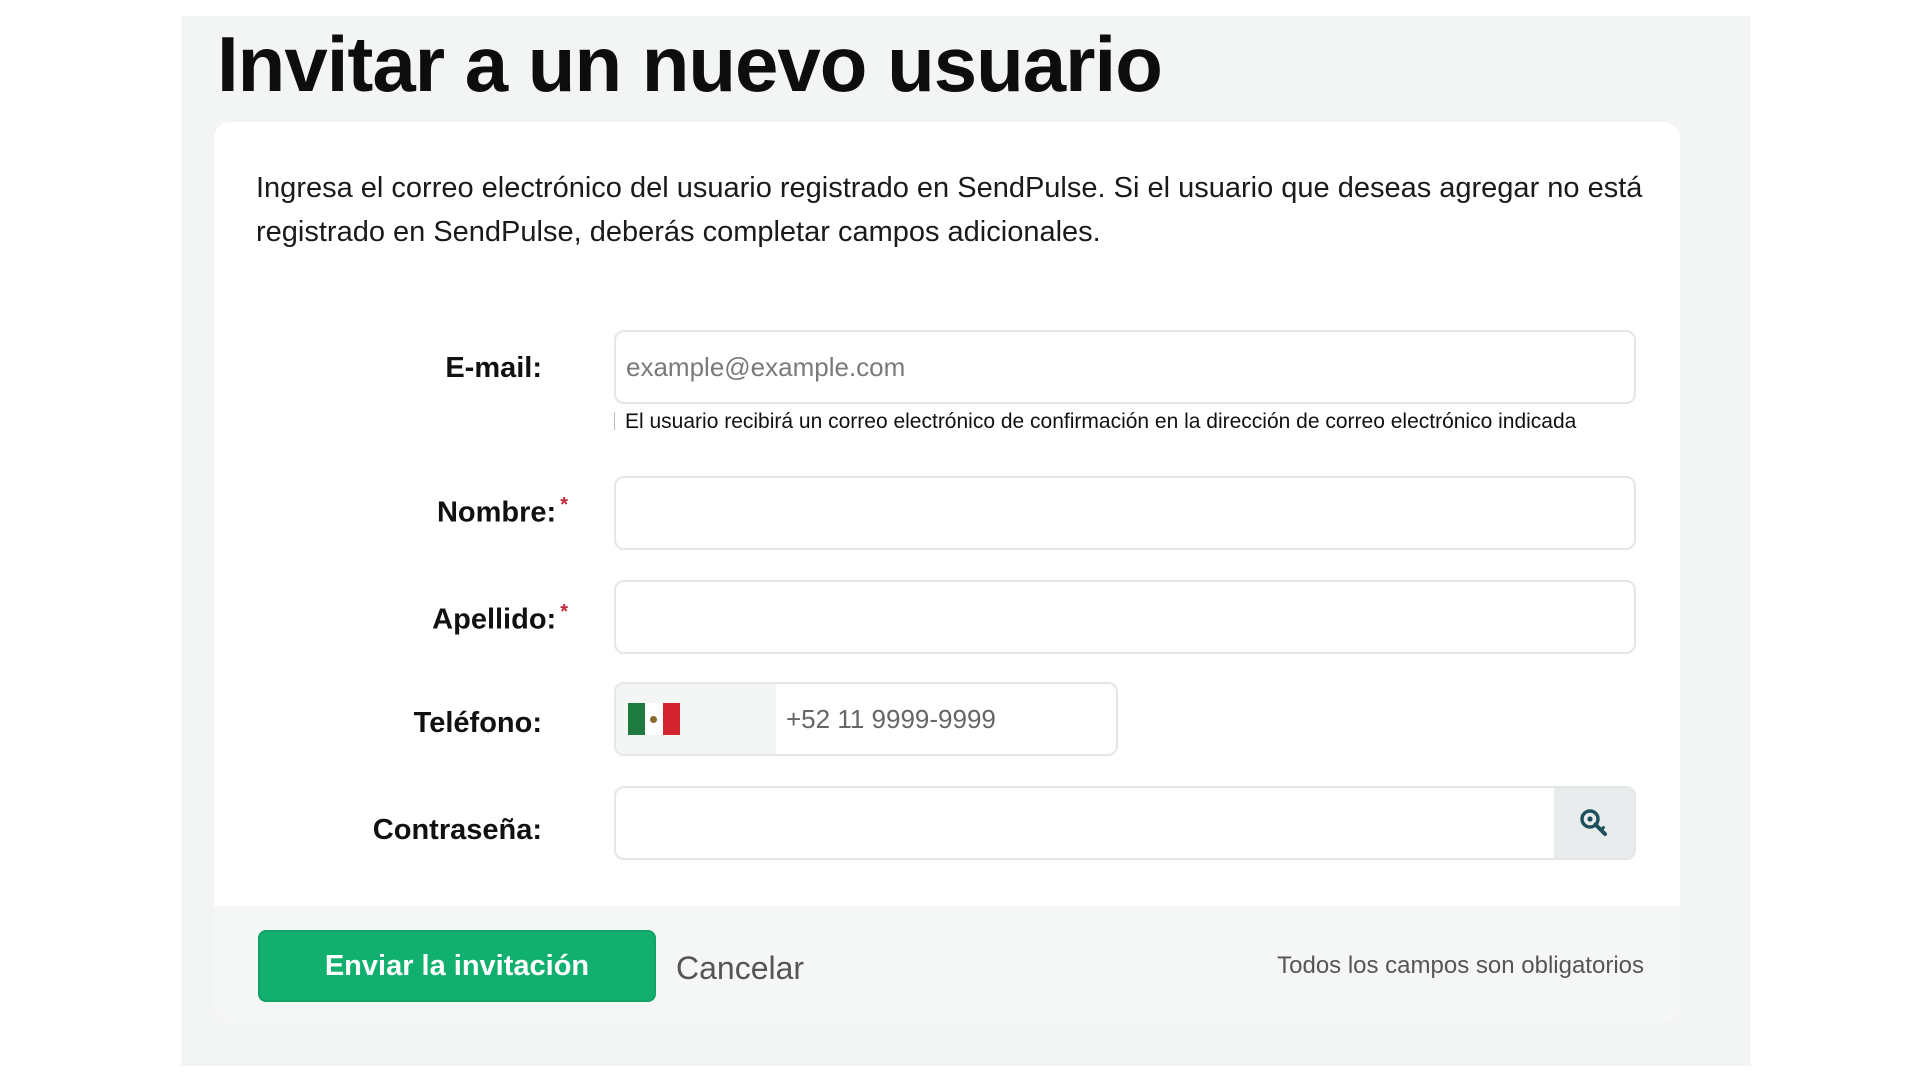 This screenshot has height=1080, width=1920. I want to click on email-input, so click(1125, 367).